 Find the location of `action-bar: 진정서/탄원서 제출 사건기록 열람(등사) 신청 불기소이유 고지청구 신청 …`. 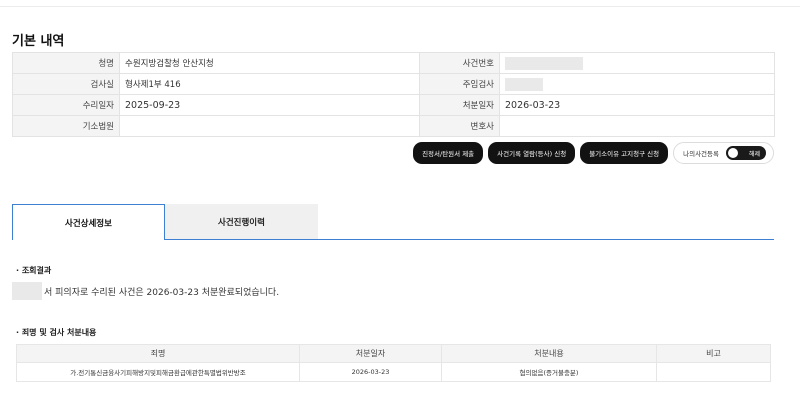

action-bar: 진정서/탄원서 제출 사건기록 열람(등사) 신청 불기소이유 고지청구 신청 … is located at coordinates (593, 153).